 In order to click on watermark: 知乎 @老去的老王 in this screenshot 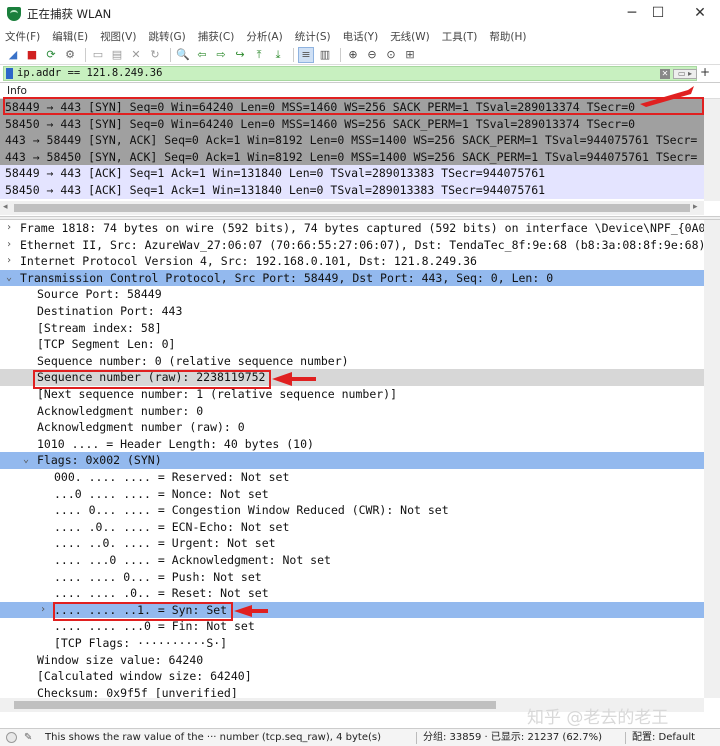, I will do `click(598, 718)`.